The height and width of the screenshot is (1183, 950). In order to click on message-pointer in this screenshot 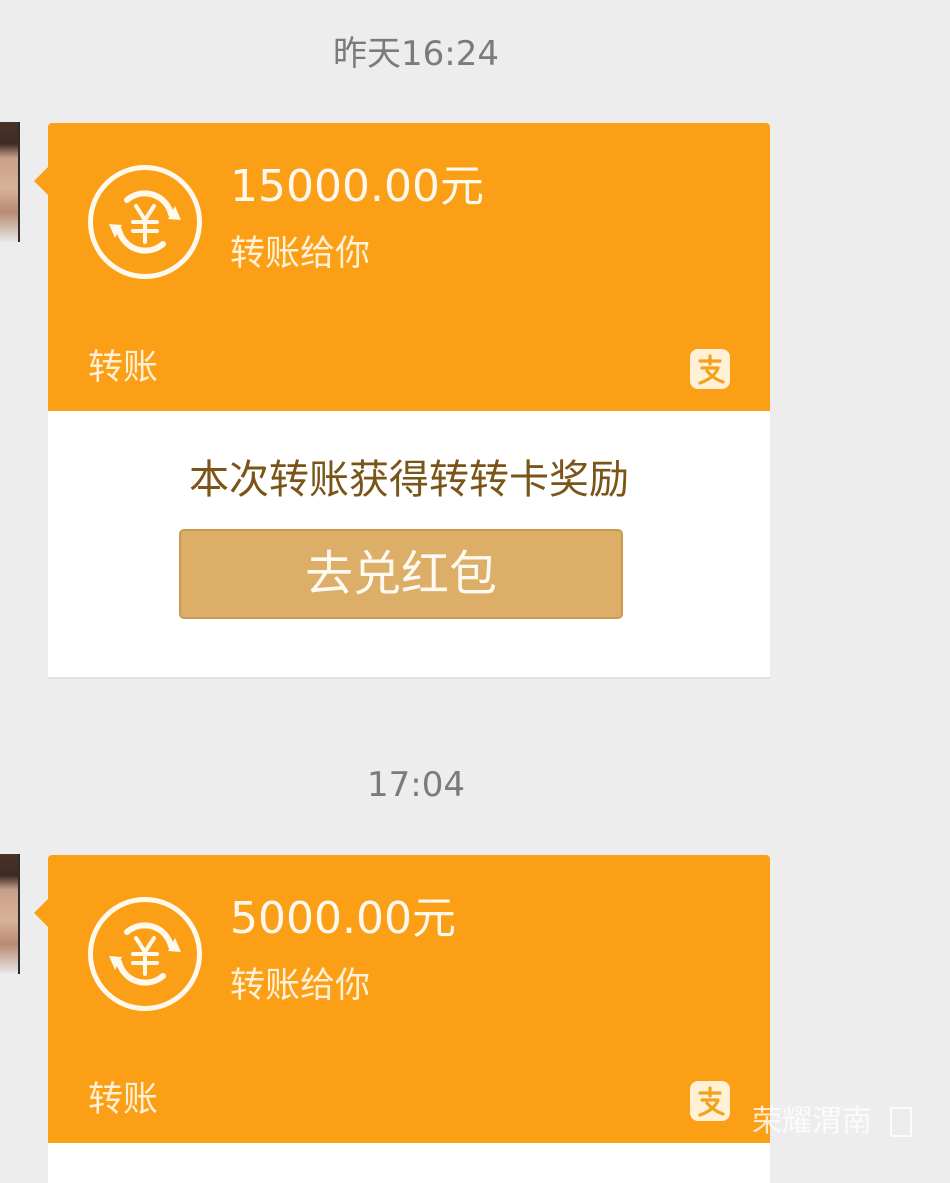, I will do `click(41, 181)`.